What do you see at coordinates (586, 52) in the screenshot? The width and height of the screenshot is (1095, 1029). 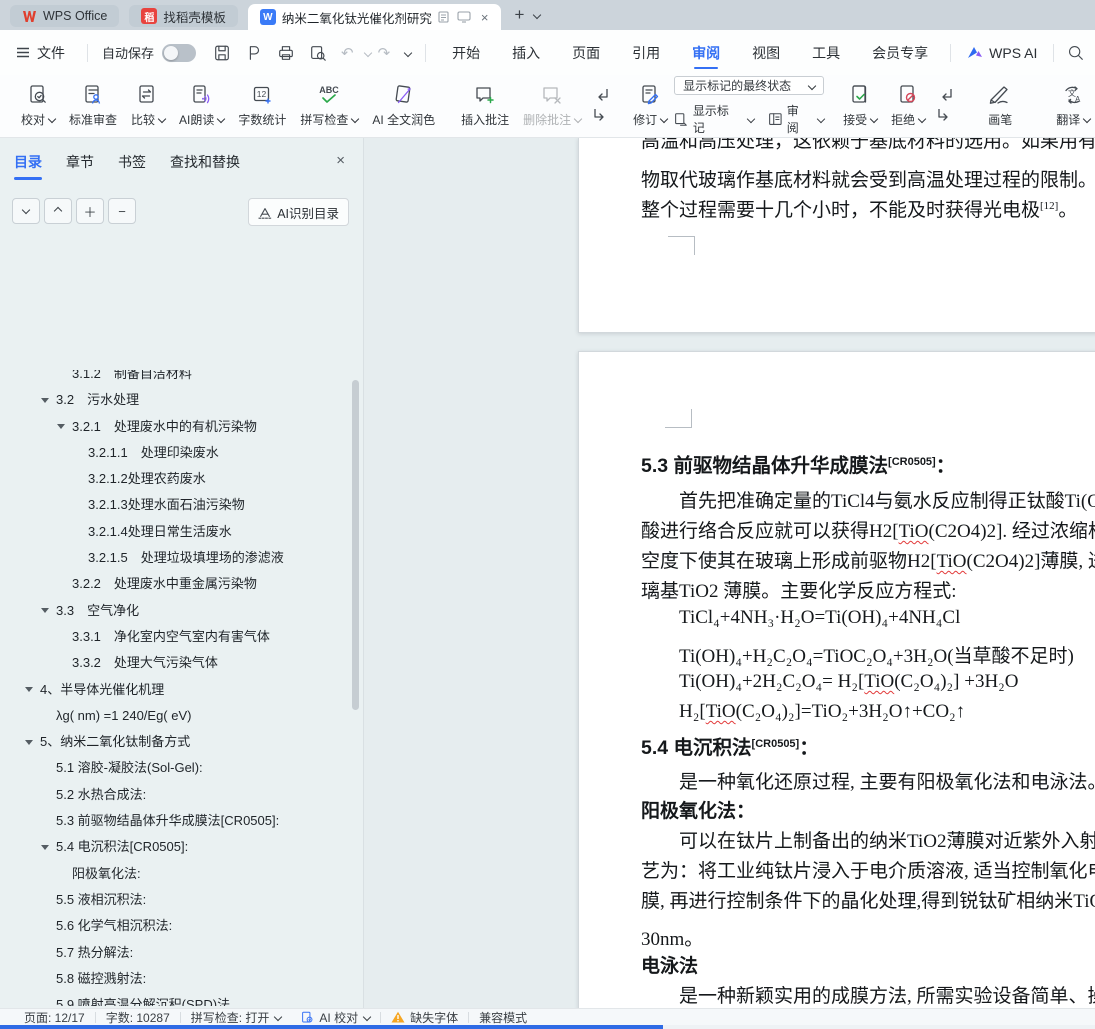 I see `menu-item-2: 页面` at bounding box center [586, 52].